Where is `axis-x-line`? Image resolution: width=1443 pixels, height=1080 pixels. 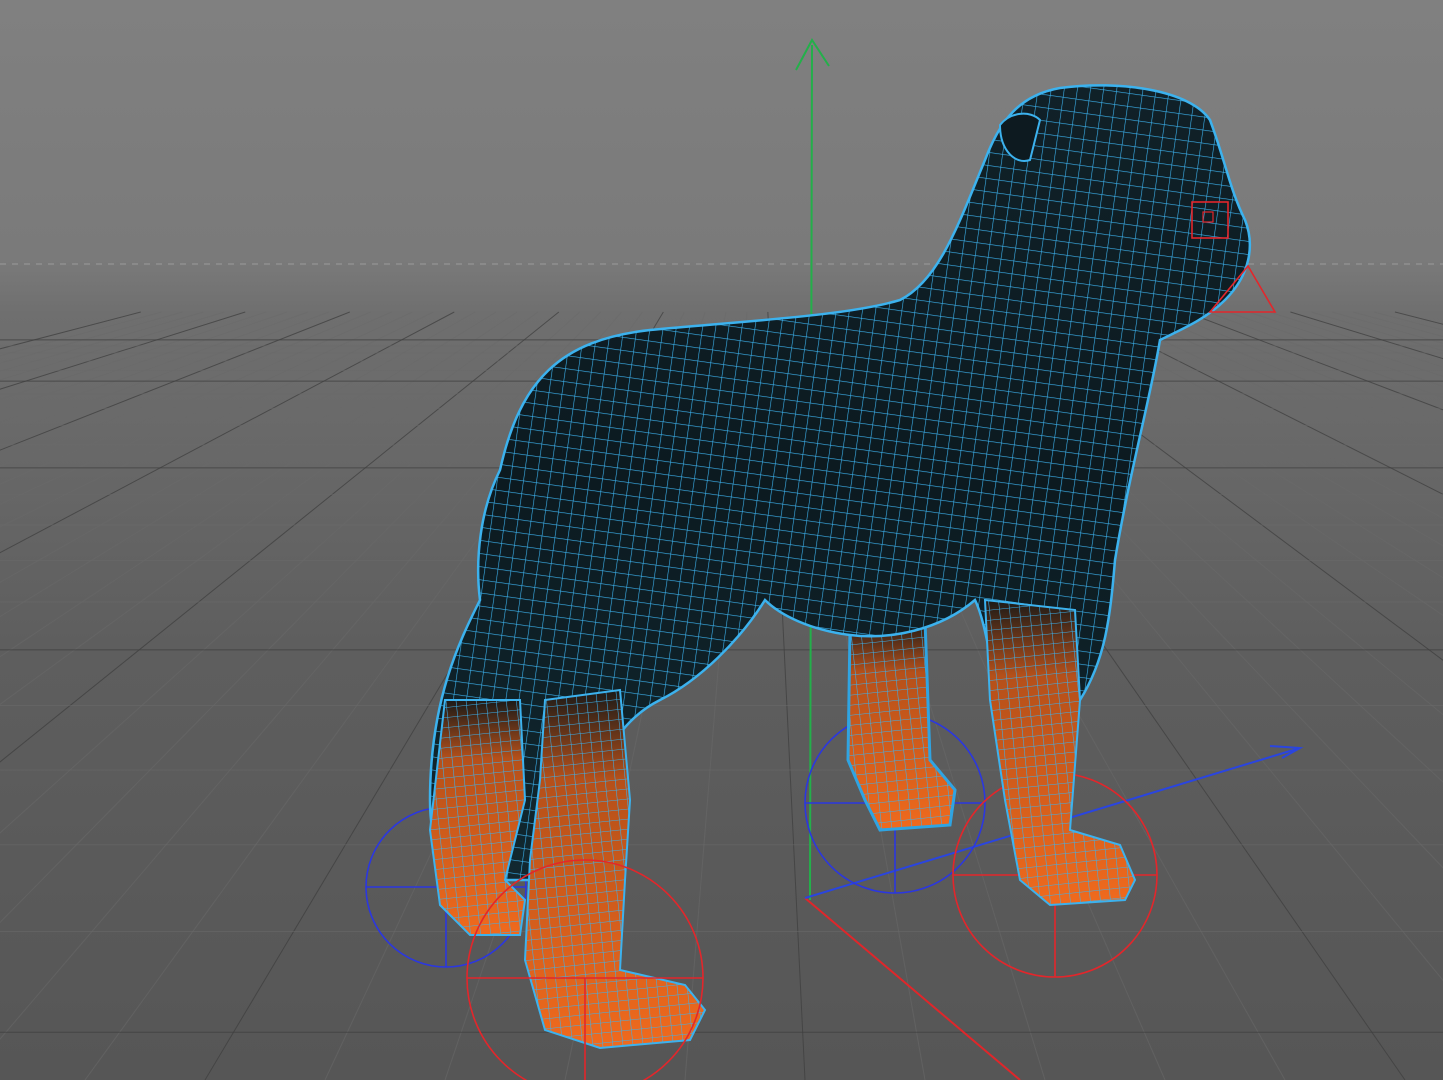 axis-x-line is located at coordinates (912, 988).